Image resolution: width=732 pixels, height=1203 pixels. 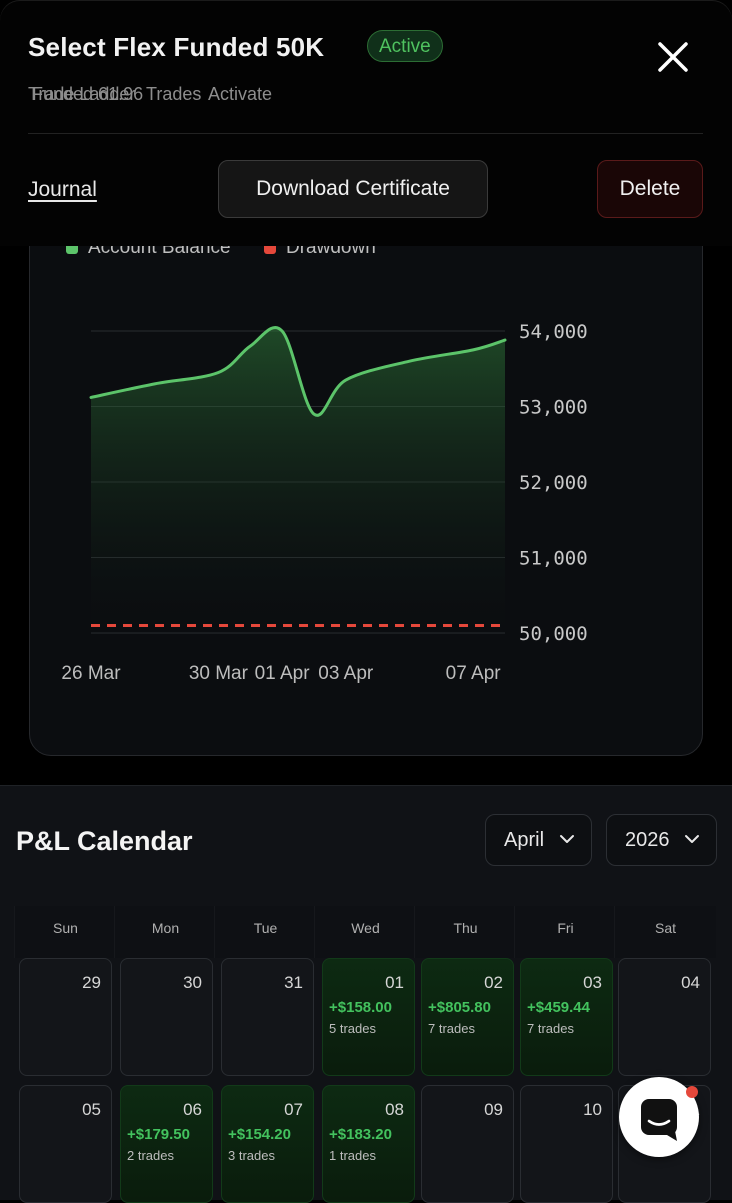 I want to click on calendar-day: 02 +$805.80 7 trades, so click(x=467, y=1017).